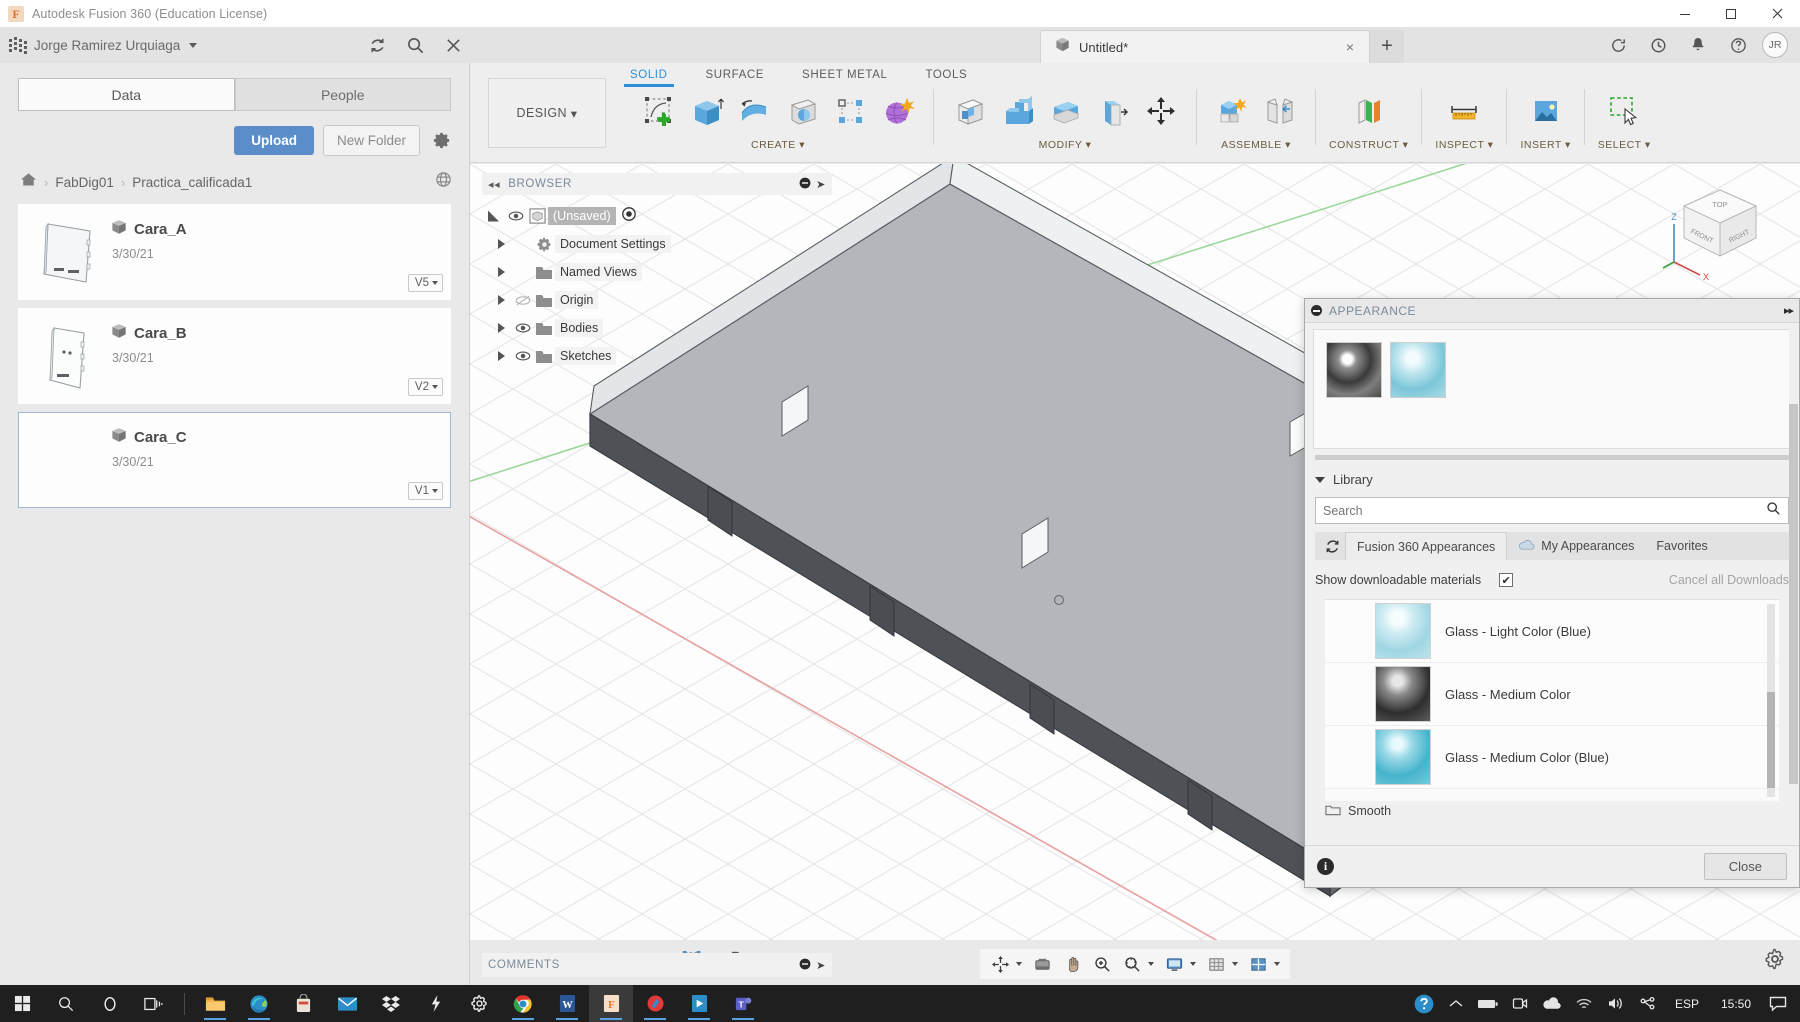 The width and height of the screenshot is (1800, 1022). I want to click on tab-people: People, so click(342, 94).